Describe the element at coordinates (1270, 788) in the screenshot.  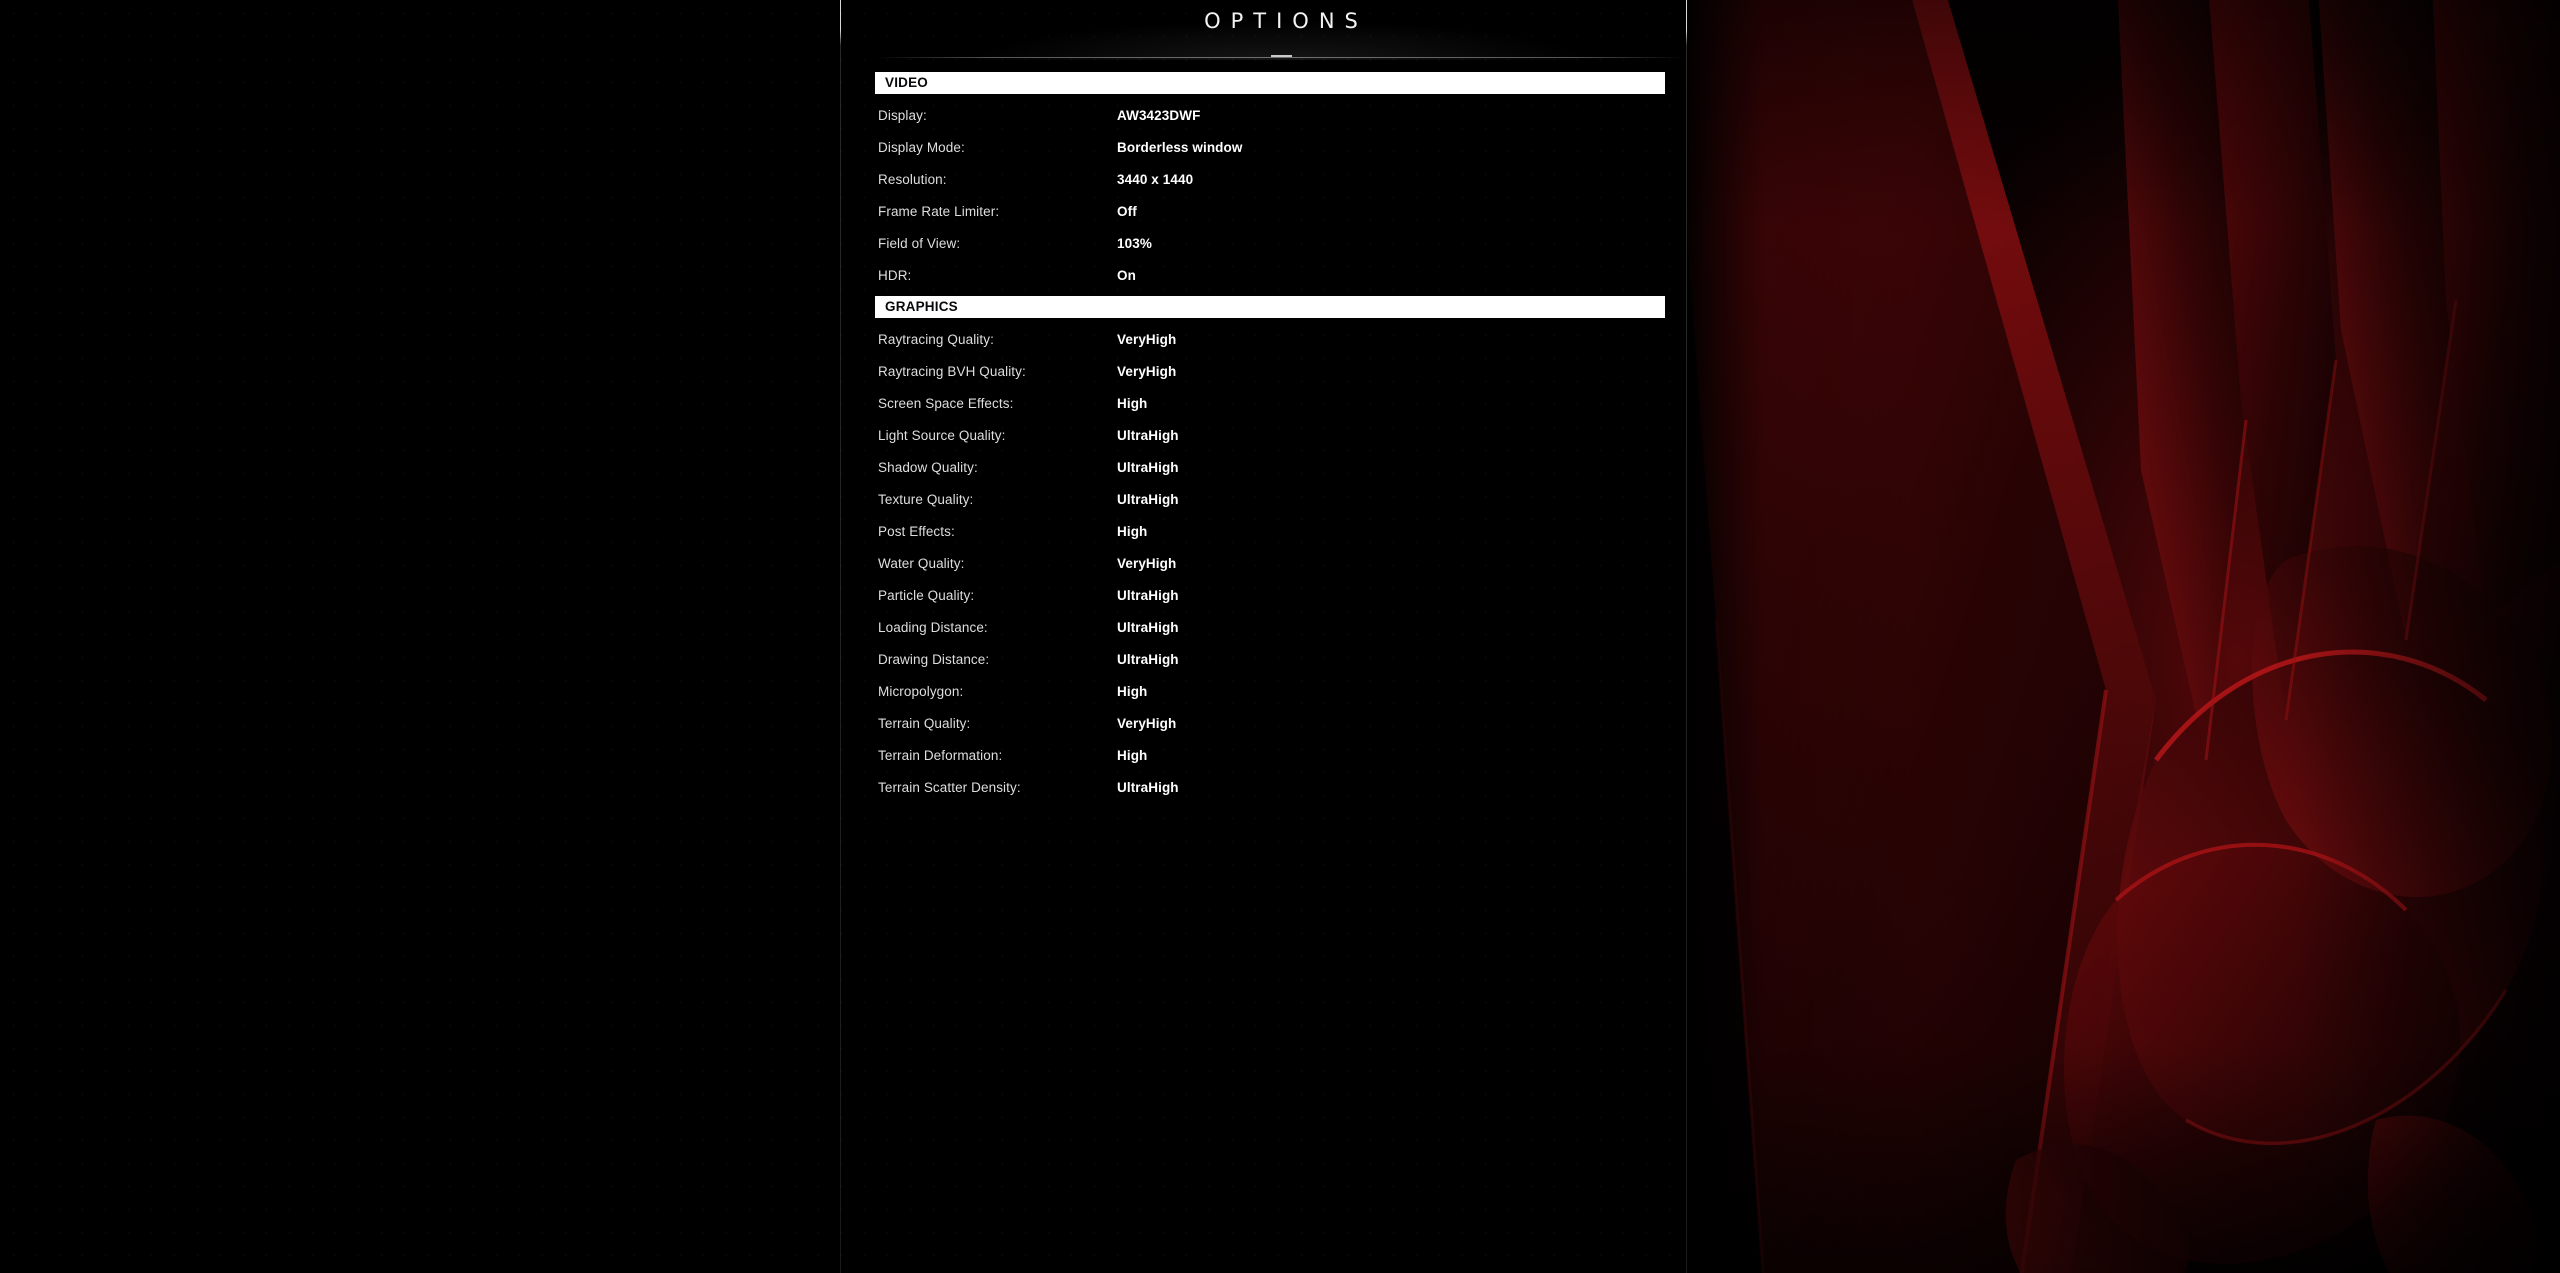
I see `setting-row: Terrain Scatter Density: UltraHigh` at that location.